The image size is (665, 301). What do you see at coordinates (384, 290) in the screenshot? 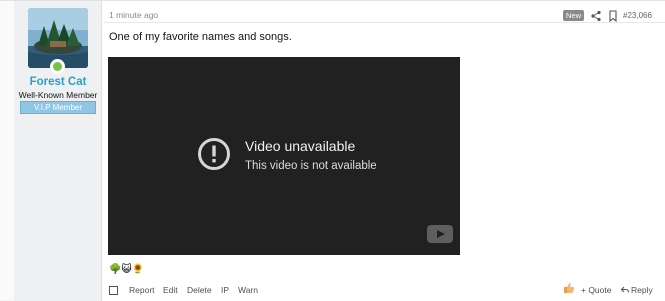
I see `post-actions: Report Edit Delete IP Warn + Quote Reply` at bounding box center [384, 290].